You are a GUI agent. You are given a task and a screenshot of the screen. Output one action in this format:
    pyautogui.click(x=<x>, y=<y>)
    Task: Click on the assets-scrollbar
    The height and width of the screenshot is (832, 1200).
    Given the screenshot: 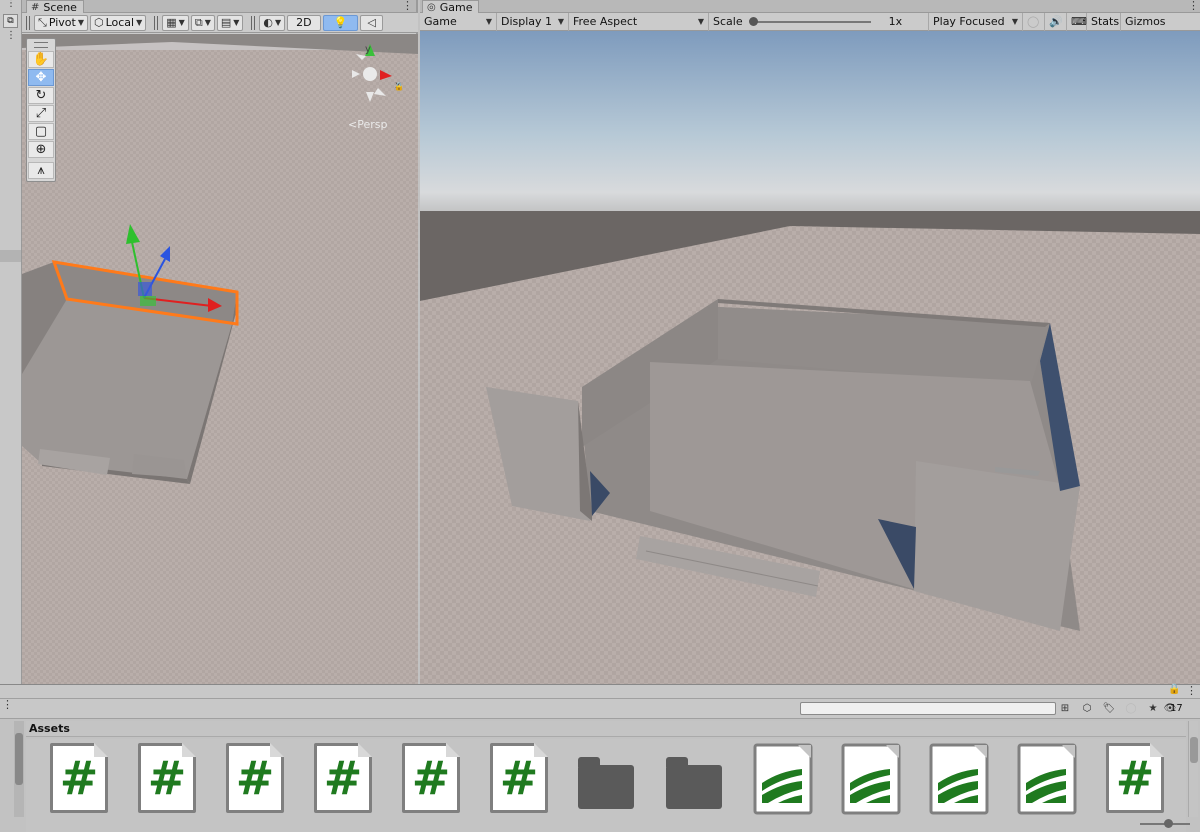 What is the action you would take?
    pyautogui.click(x=1193, y=769)
    